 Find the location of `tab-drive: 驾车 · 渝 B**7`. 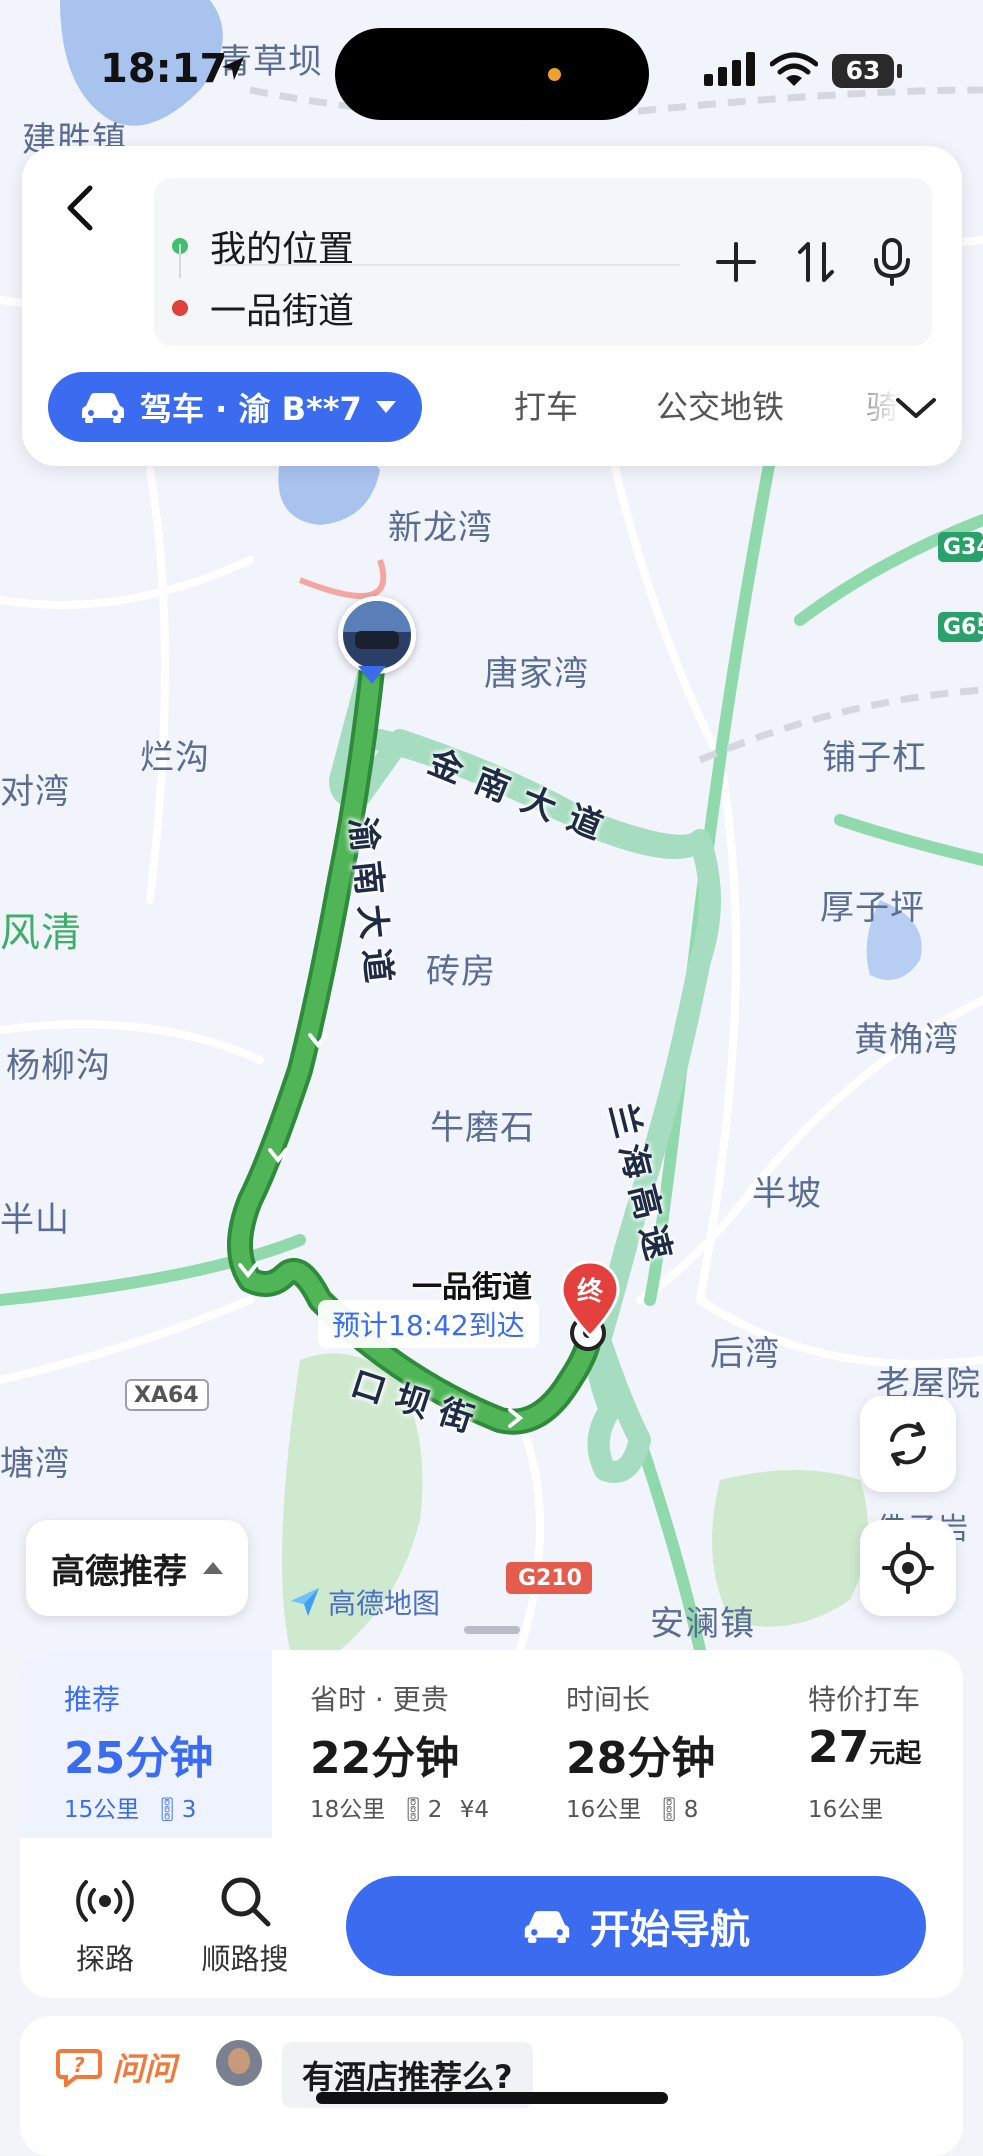

tab-drive: 驾车 · 渝 B**7 is located at coordinates (235, 407).